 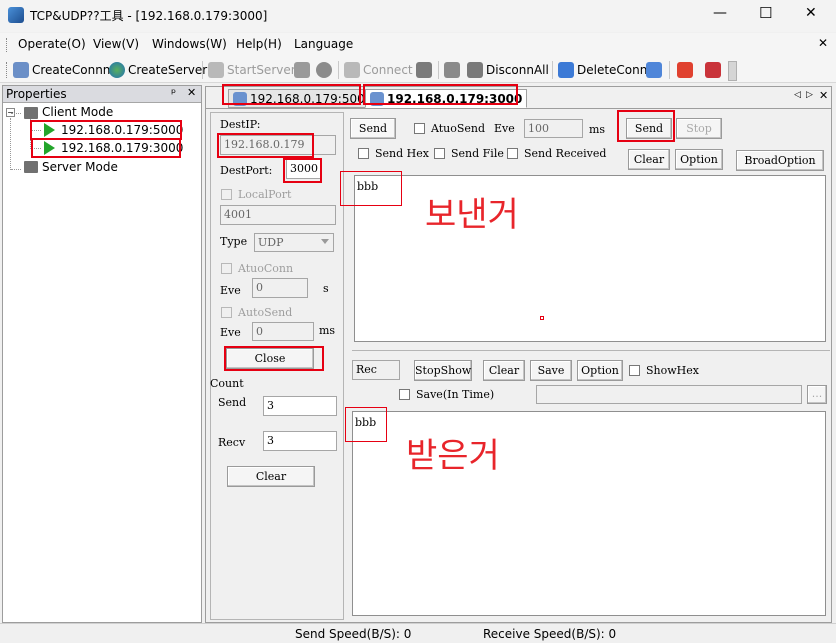 What do you see at coordinates (443, 370) in the screenshot?
I see `stop-show-button: StopShow` at bounding box center [443, 370].